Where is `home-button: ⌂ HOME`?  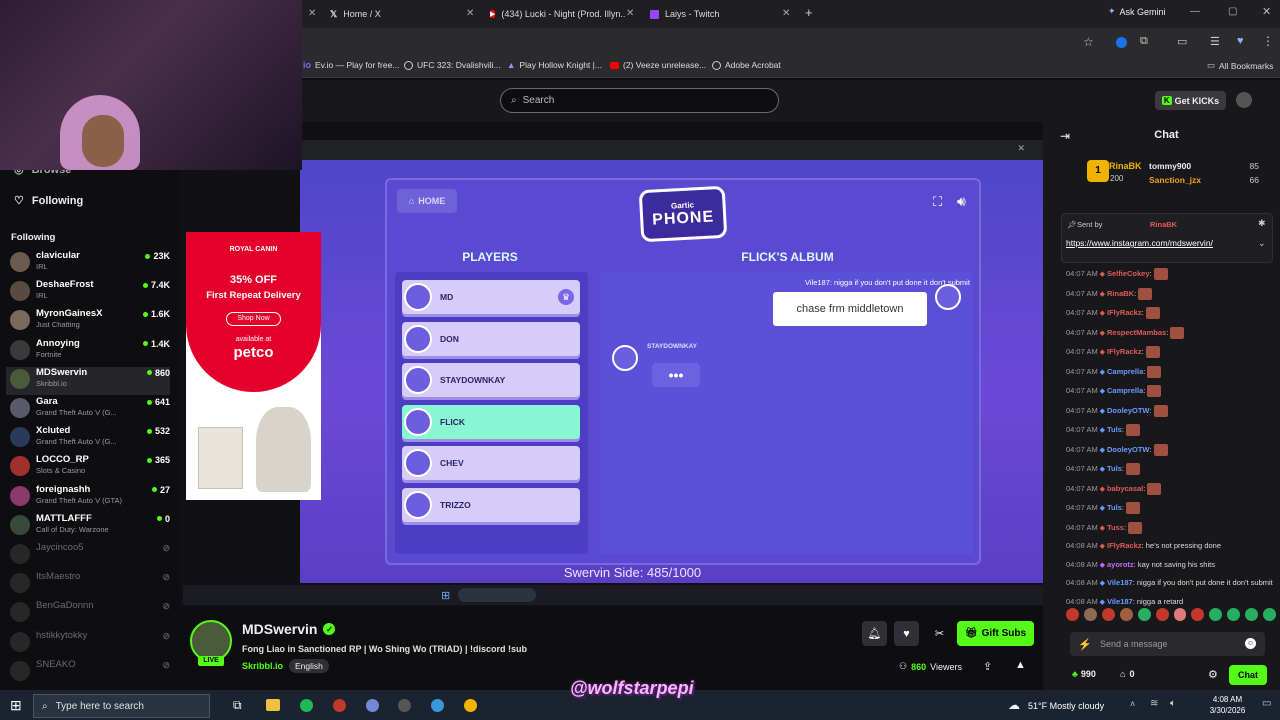
home-button: ⌂ HOME is located at coordinates (427, 201).